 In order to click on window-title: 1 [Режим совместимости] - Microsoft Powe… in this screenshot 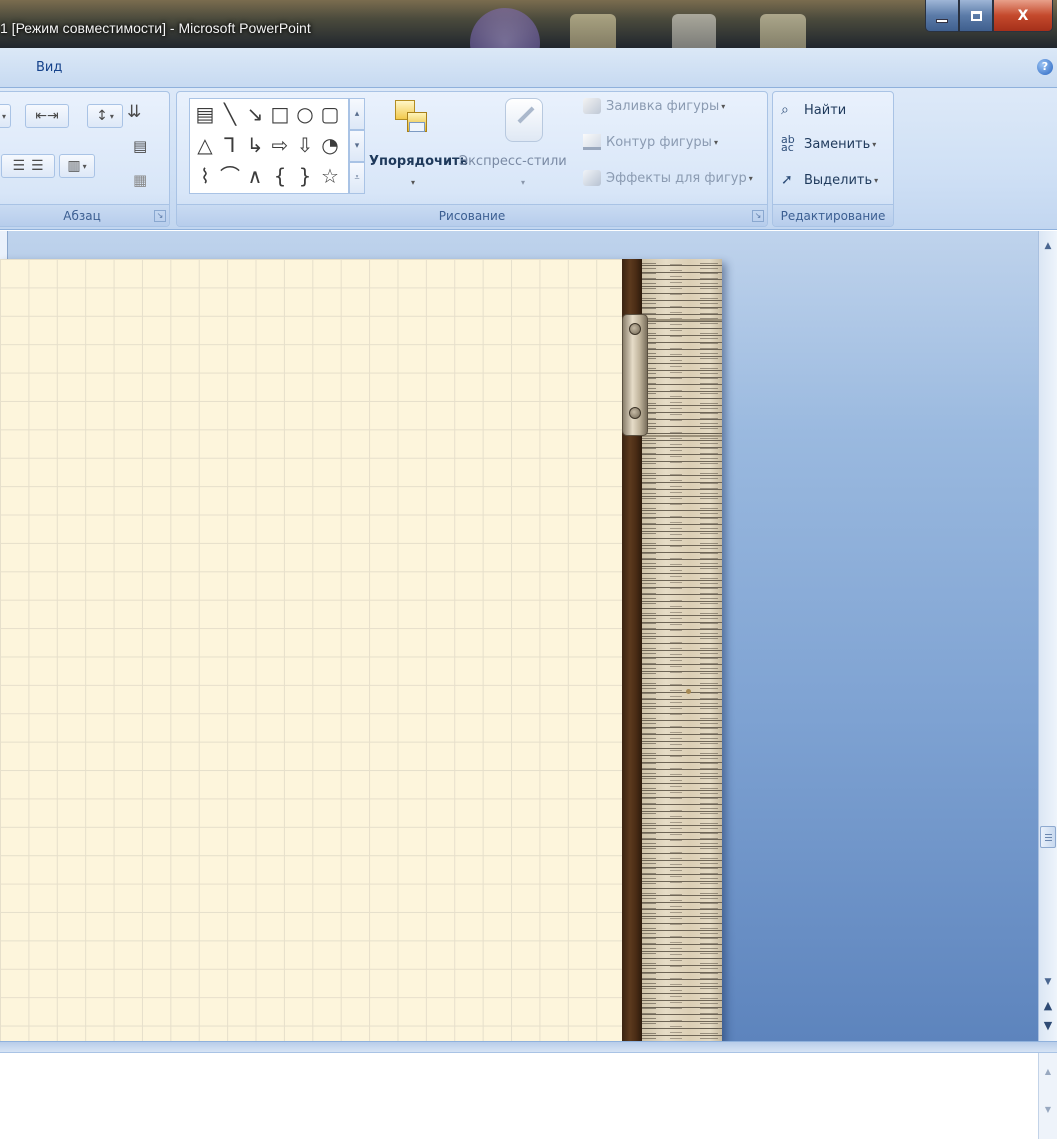, I will do `click(155, 28)`.